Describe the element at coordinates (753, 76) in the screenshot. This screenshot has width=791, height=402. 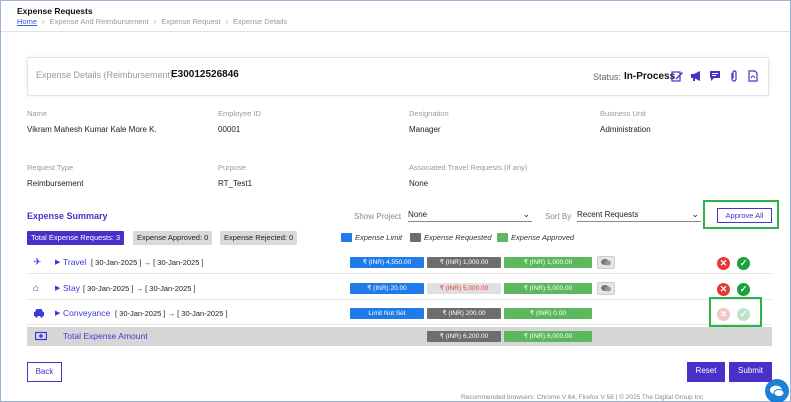
I see `pdf-icon` at that location.